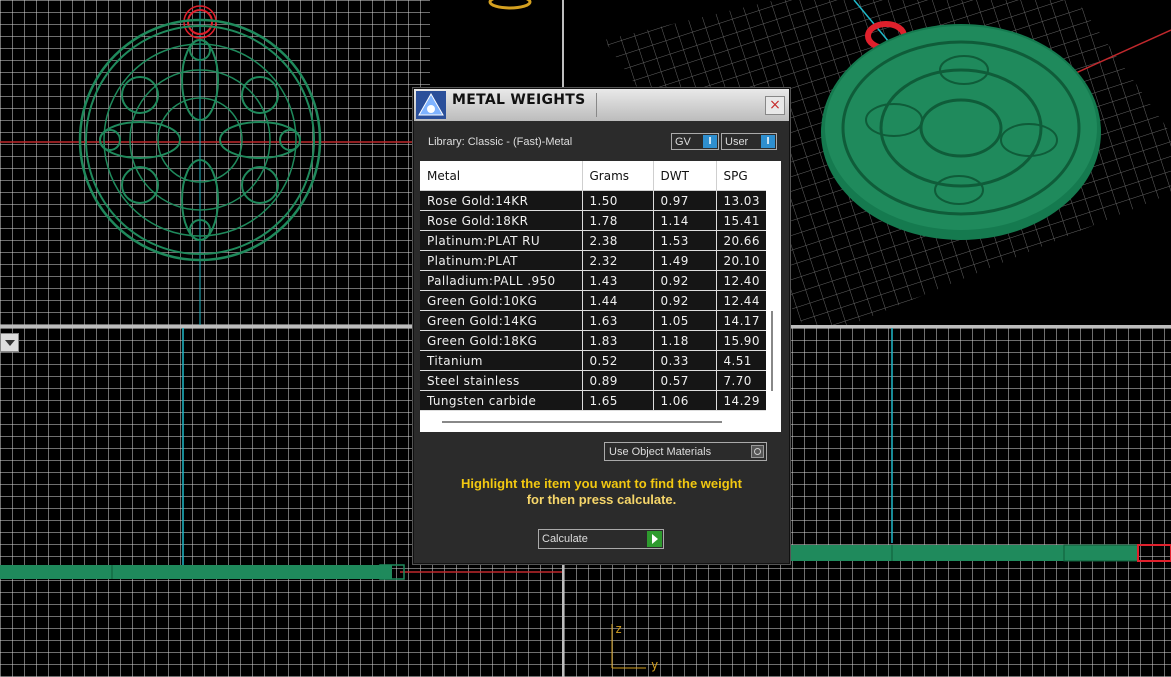  What do you see at coordinates (741, 300) in the screenshot?
I see `cell-spg: 12.44` at bounding box center [741, 300].